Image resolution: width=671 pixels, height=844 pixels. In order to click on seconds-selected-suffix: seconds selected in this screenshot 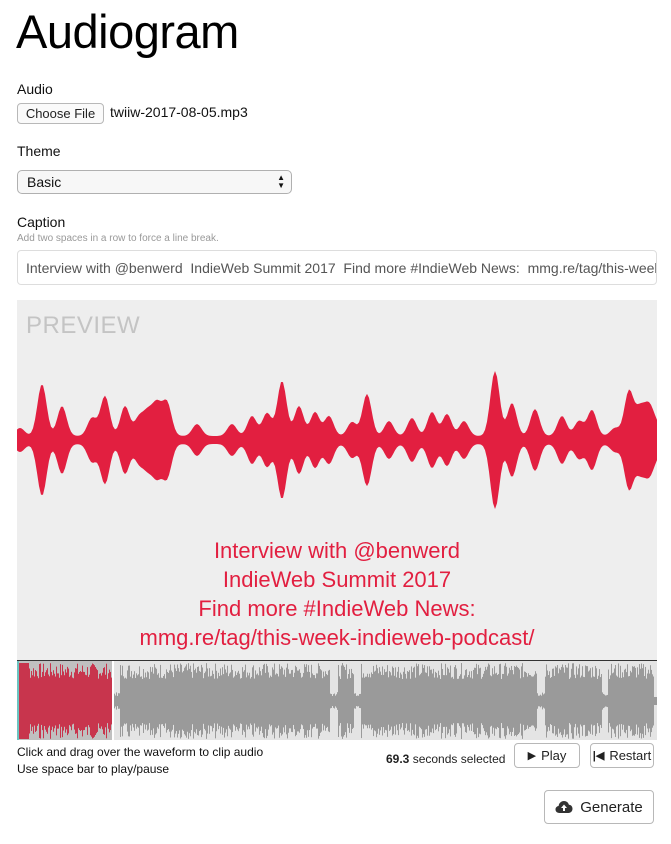, I will do `click(457, 759)`.